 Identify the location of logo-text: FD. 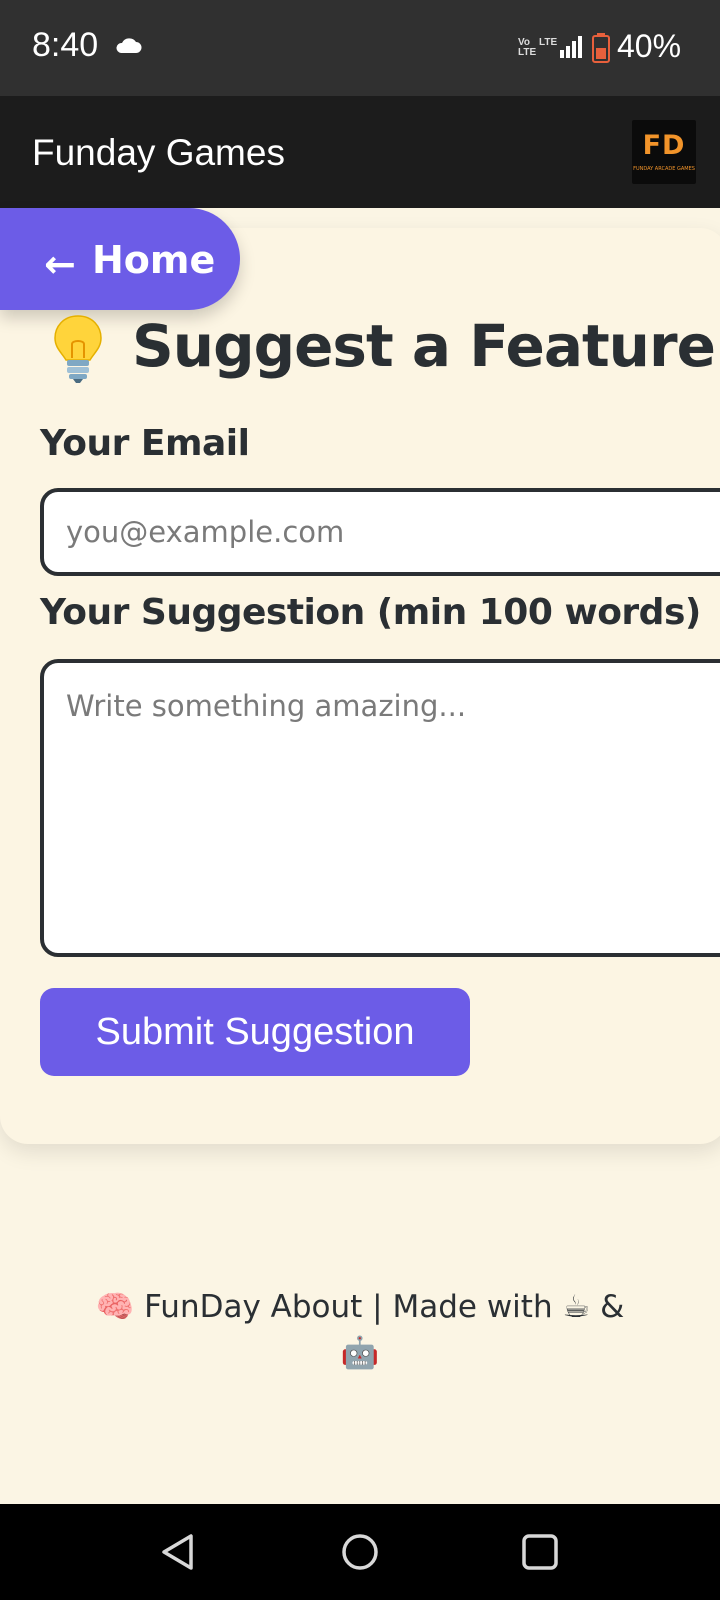
(664, 145).